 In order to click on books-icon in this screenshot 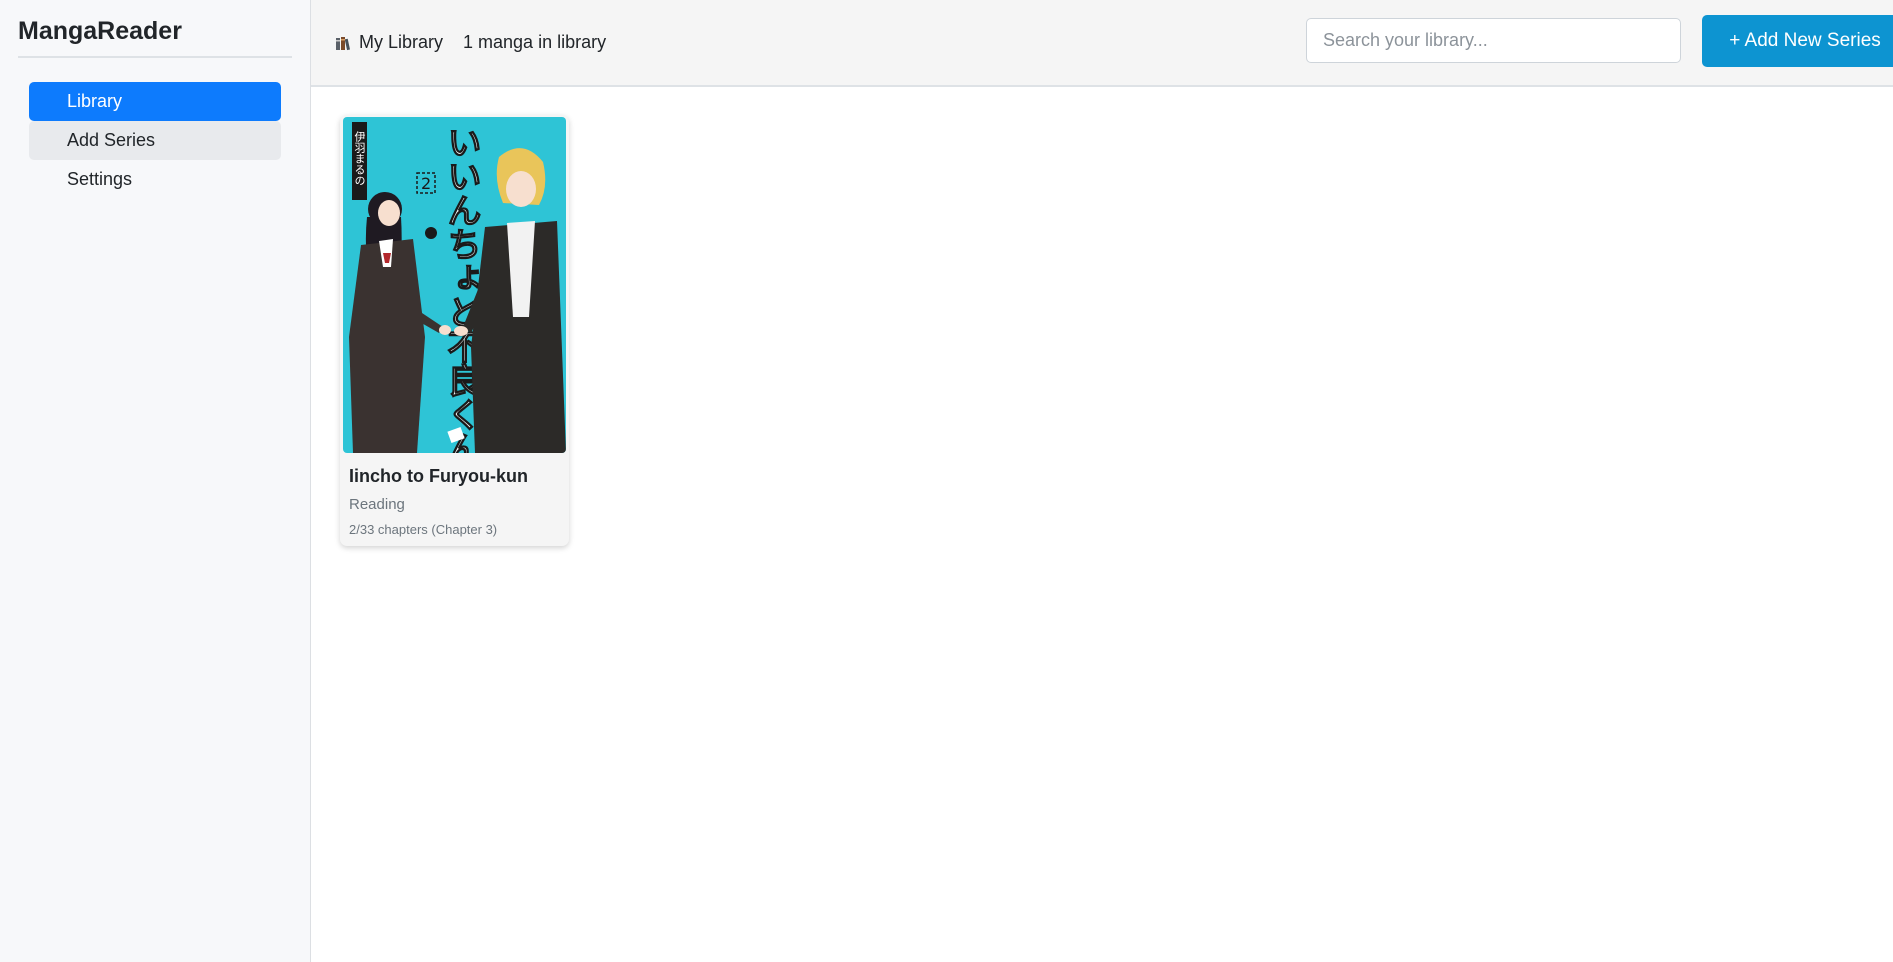, I will do `click(344, 43)`.